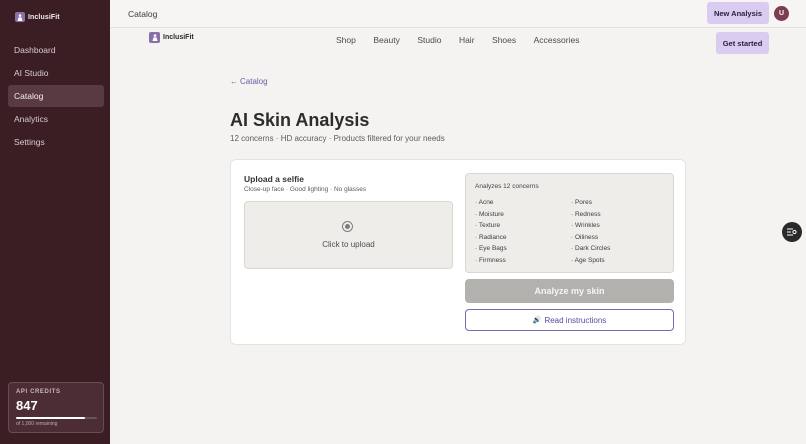 The width and height of the screenshot is (806, 444). What do you see at coordinates (346, 40) in the screenshot?
I see `site-nav-shop: Shop` at bounding box center [346, 40].